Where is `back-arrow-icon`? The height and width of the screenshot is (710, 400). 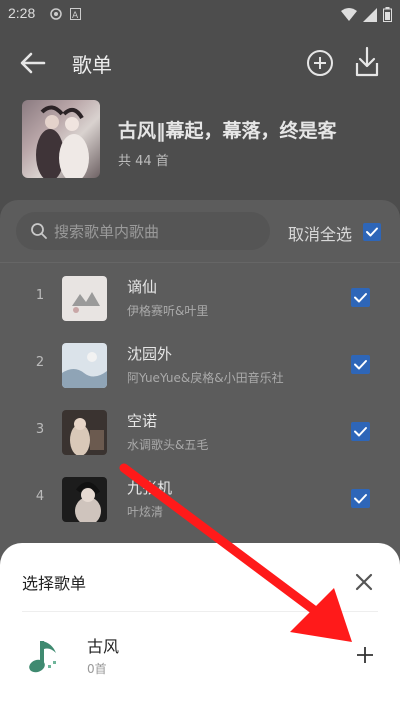 back-arrow-icon is located at coordinates (33, 63).